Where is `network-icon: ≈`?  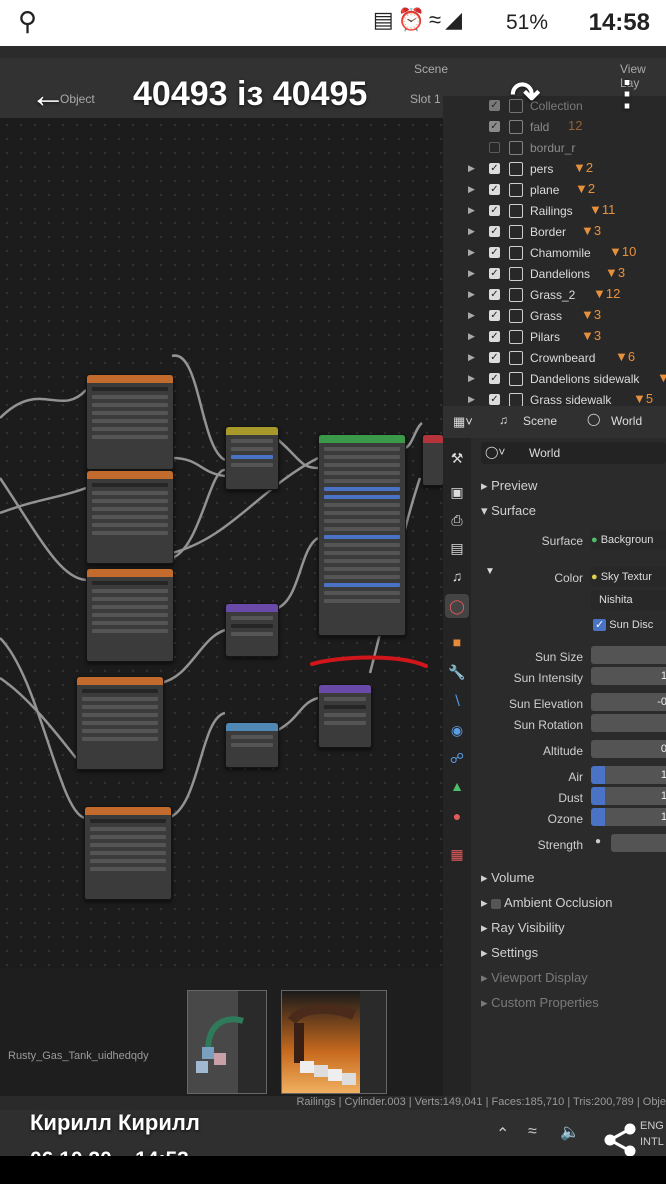
network-icon: ≈ is located at coordinates (532, 1132).